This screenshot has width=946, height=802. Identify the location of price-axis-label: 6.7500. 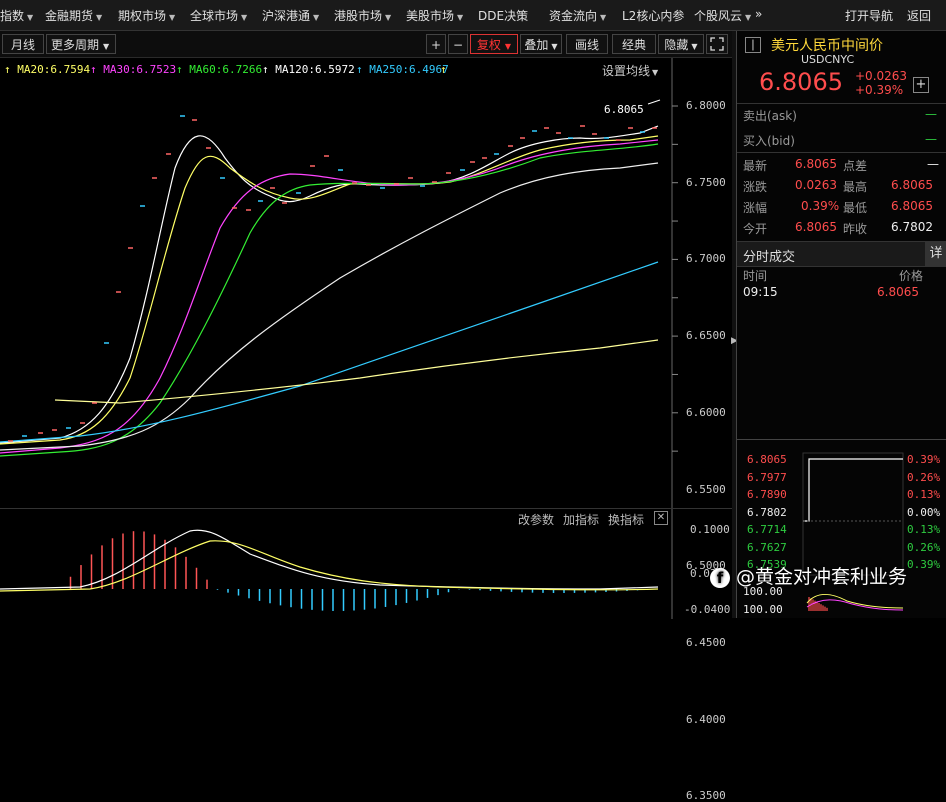
(706, 182).